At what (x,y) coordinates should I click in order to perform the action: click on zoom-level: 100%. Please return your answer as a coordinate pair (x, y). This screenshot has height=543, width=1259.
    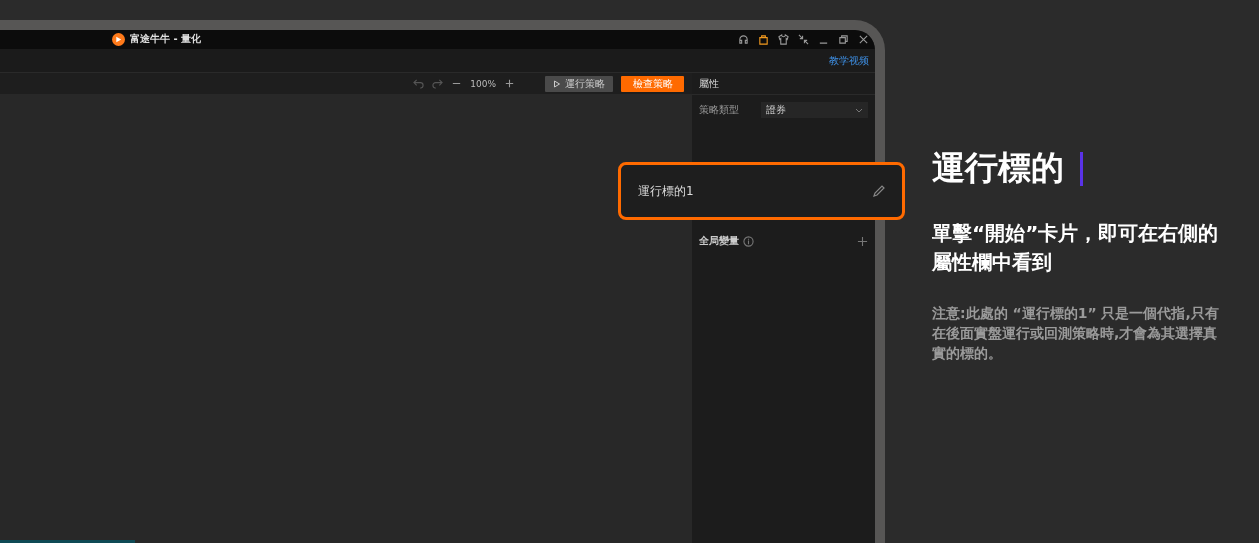
    Looking at the image, I should click on (483, 83).